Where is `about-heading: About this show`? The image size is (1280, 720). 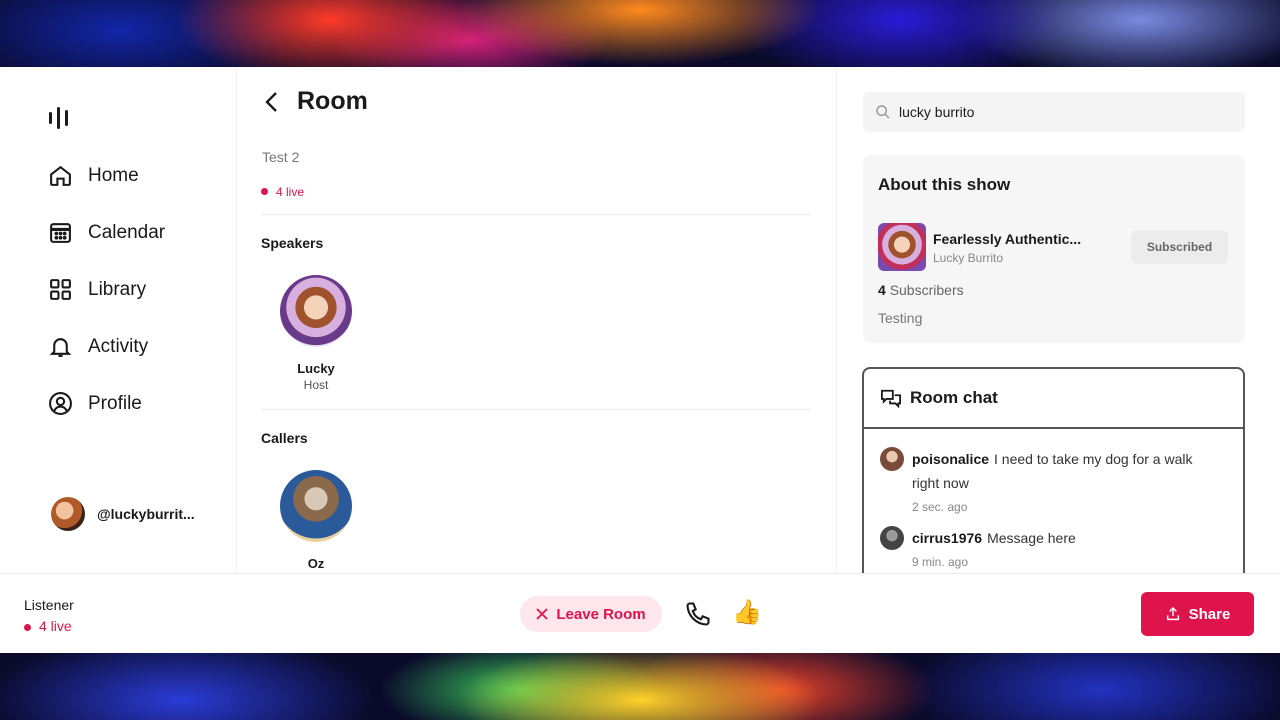
about-heading: About this show is located at coordinates (944, 184).